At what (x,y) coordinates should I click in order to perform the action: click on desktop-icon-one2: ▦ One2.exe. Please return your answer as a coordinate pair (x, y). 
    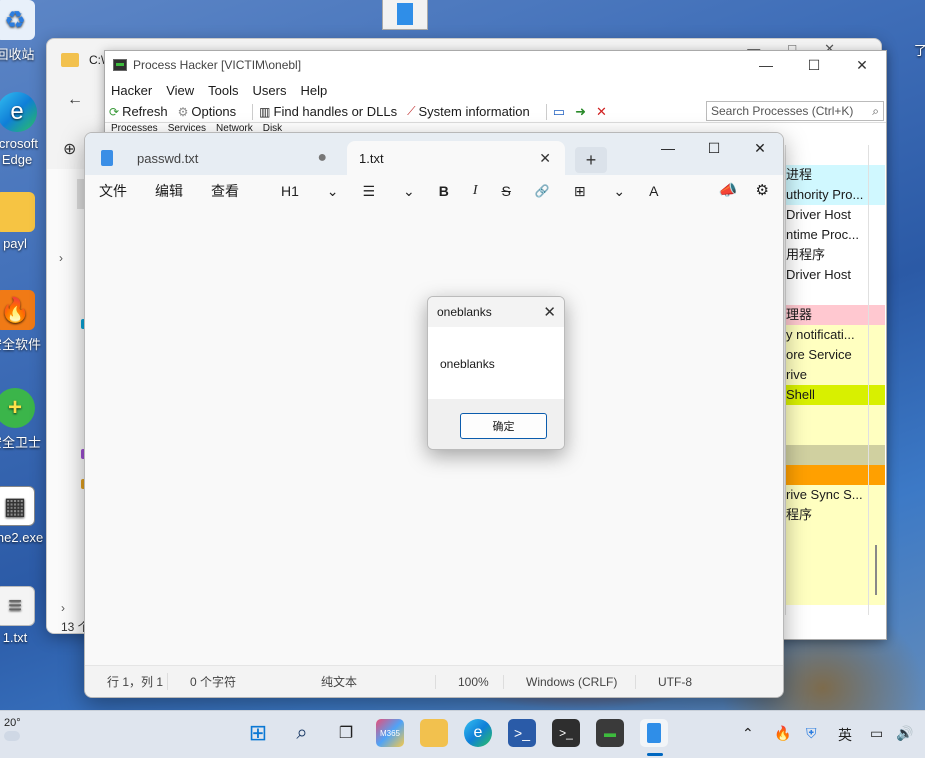
    Looking at the image, I should click on (25, 515).